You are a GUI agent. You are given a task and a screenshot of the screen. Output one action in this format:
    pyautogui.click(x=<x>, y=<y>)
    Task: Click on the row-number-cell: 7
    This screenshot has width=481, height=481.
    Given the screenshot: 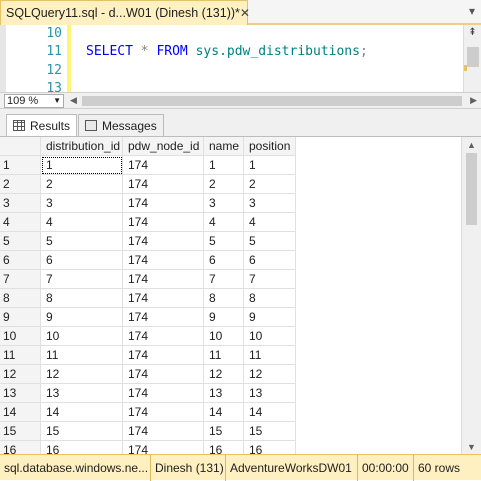 What is the action you would take?
    pyautogui.click(x=20, y=279)
    